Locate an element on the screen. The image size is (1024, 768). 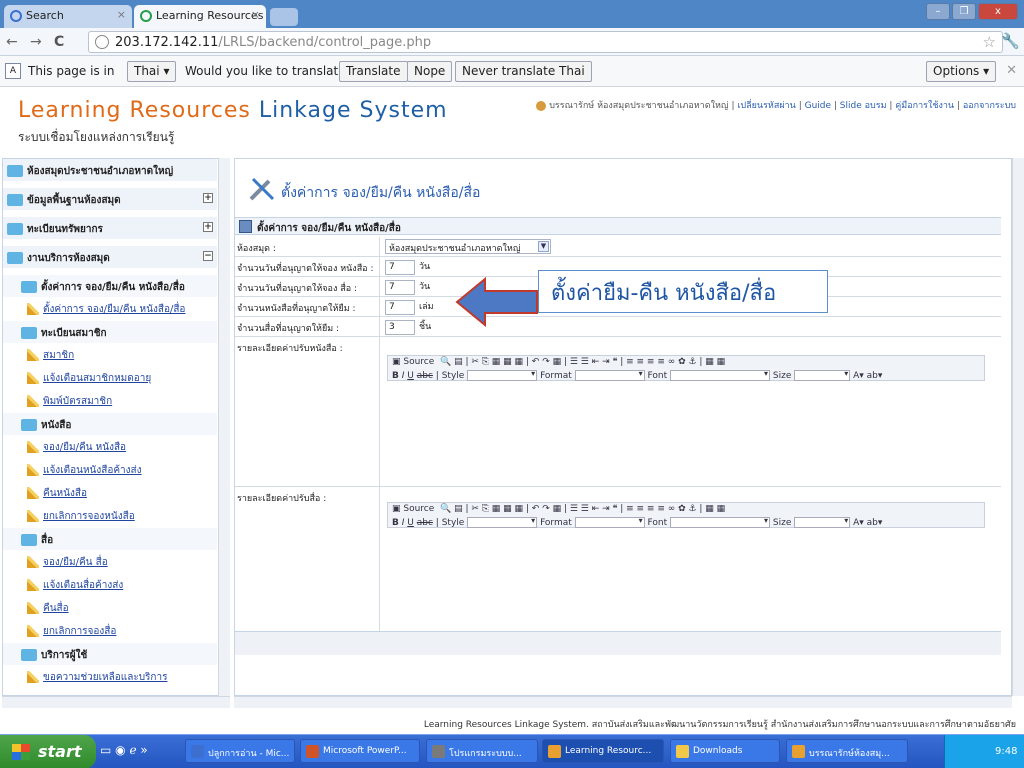
fine-media-label: รายละเอียดค่าปรับสื่อ : is located at coordinates (282, 499).